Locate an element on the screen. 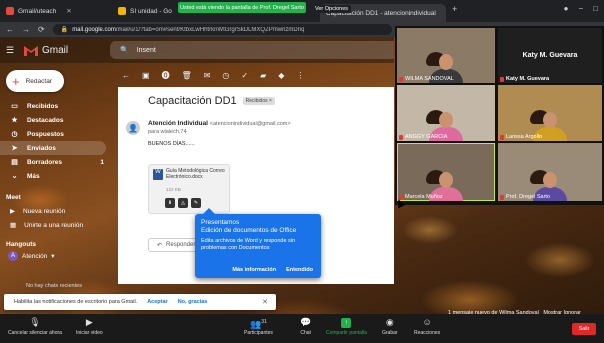 The width and height of the screenshot is (604, 343). participant-name: Katy M. Guevara is located at coordinates (528, 79).